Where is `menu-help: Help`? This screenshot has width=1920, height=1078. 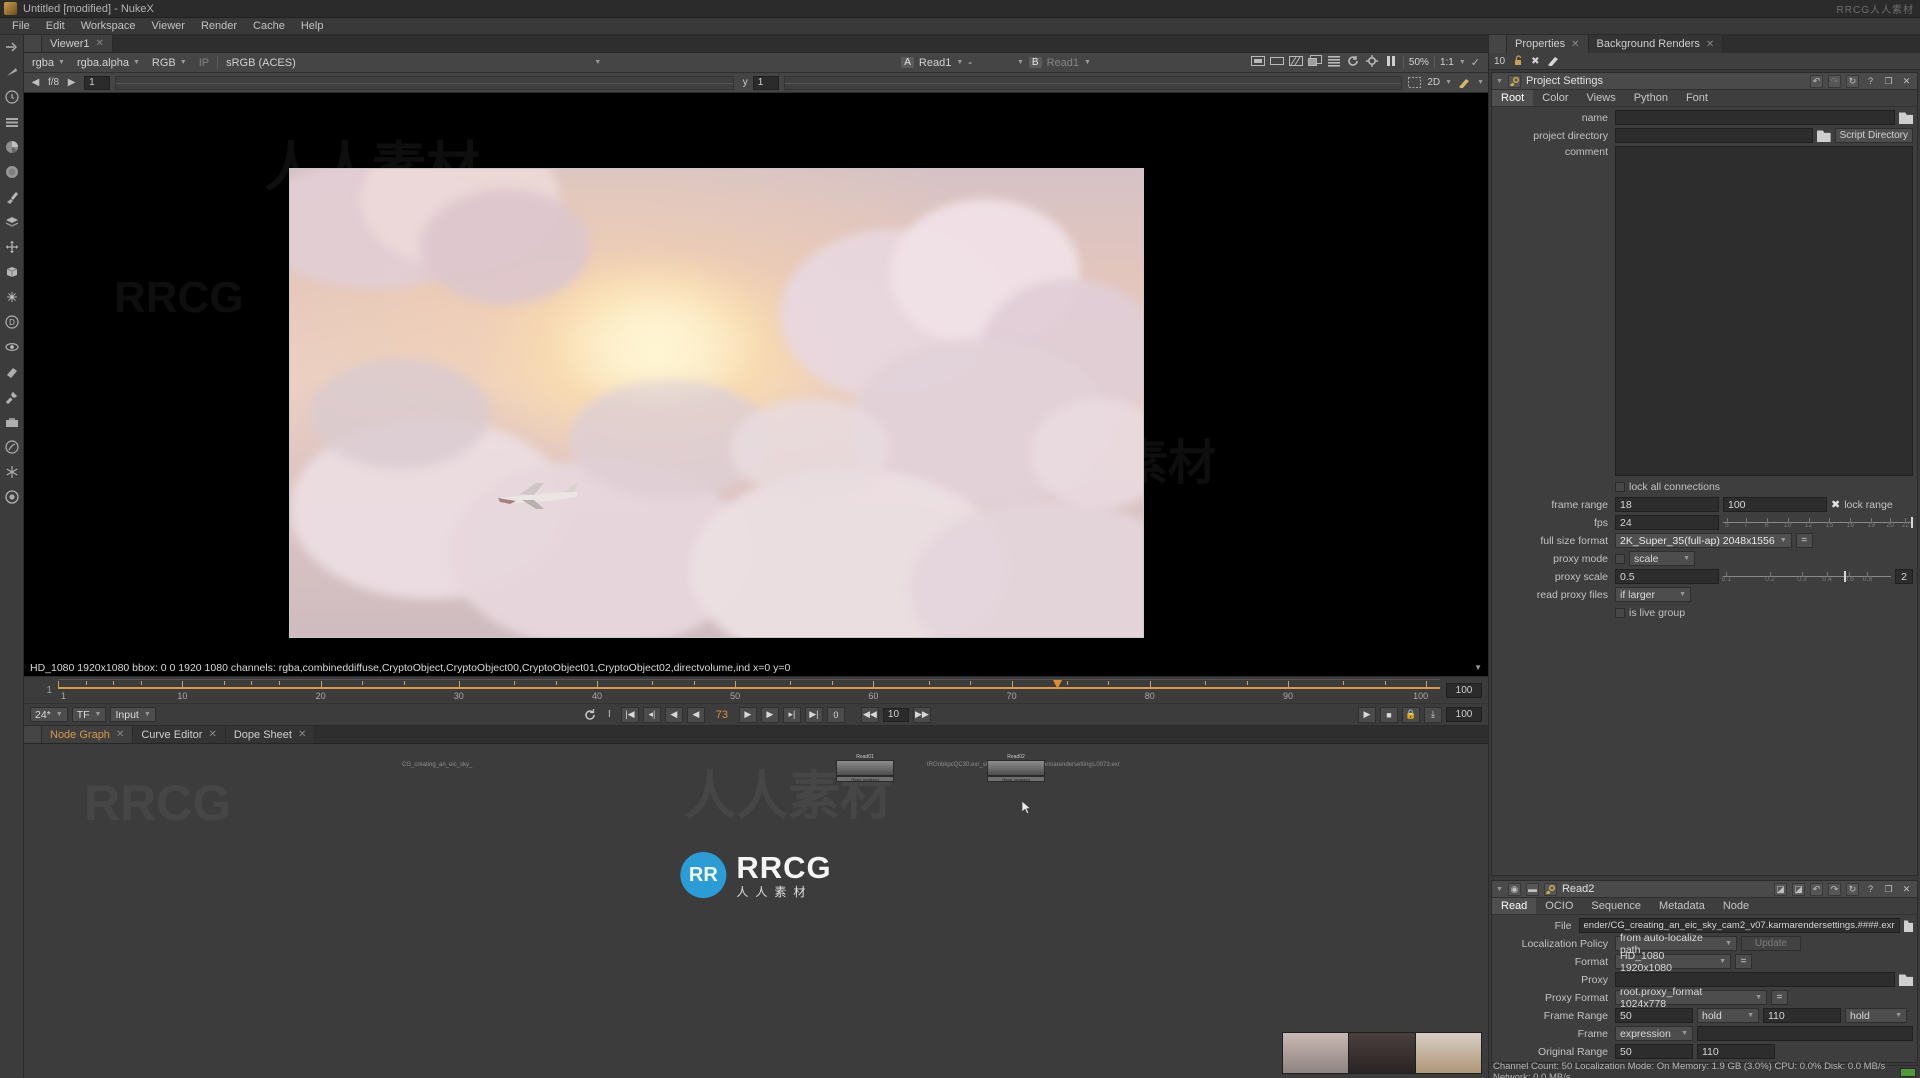
menu-help: Help is located at coordinates (312, 26).